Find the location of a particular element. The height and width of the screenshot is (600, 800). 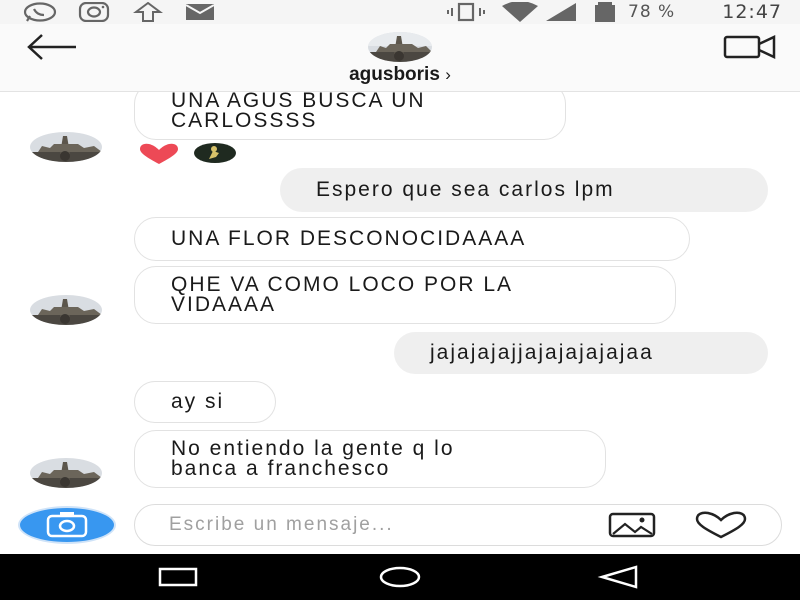

mail-icon is located at coordinates (200, 12).